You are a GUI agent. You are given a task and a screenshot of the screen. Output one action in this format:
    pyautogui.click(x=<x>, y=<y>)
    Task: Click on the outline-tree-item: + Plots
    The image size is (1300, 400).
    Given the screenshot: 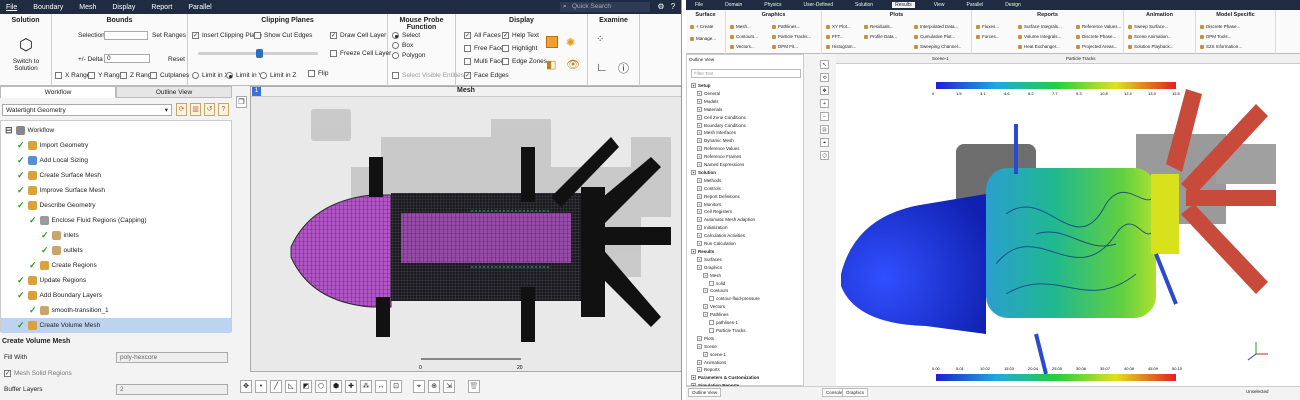 What is the action you would take?
    pyautogui.click(x=705, y=338)
    